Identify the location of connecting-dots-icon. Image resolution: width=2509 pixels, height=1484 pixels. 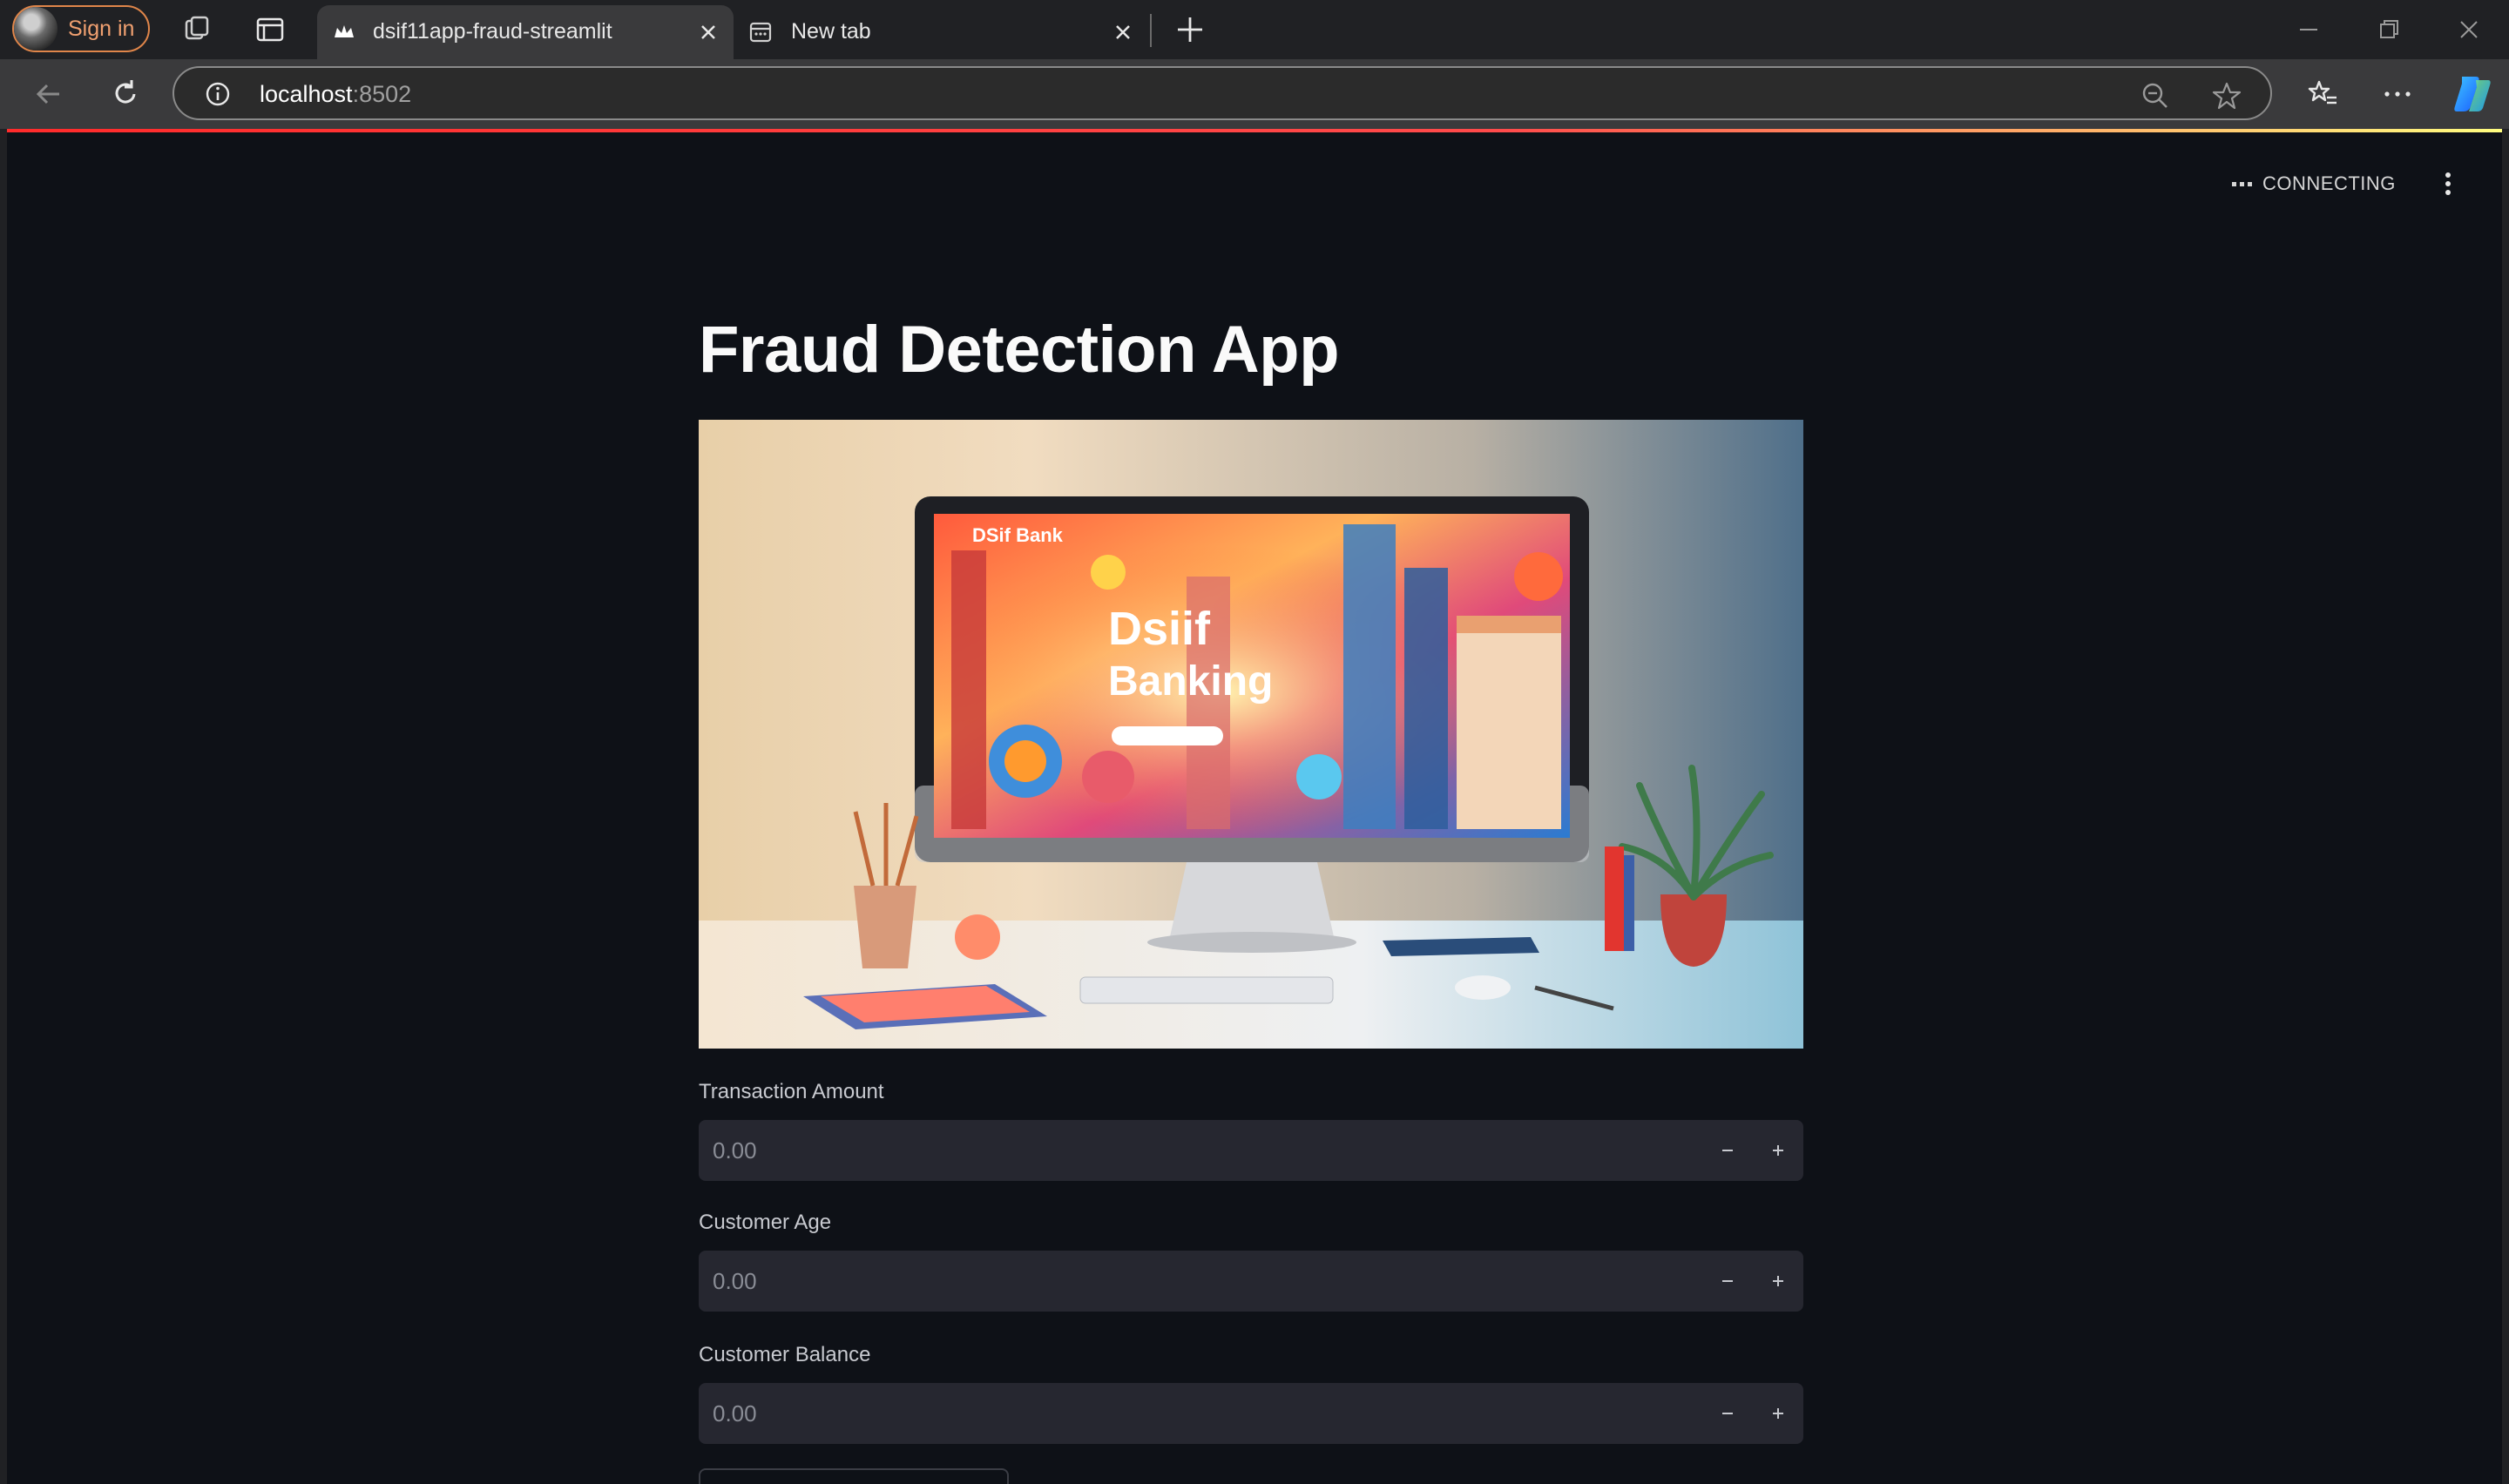
(2242, 183).